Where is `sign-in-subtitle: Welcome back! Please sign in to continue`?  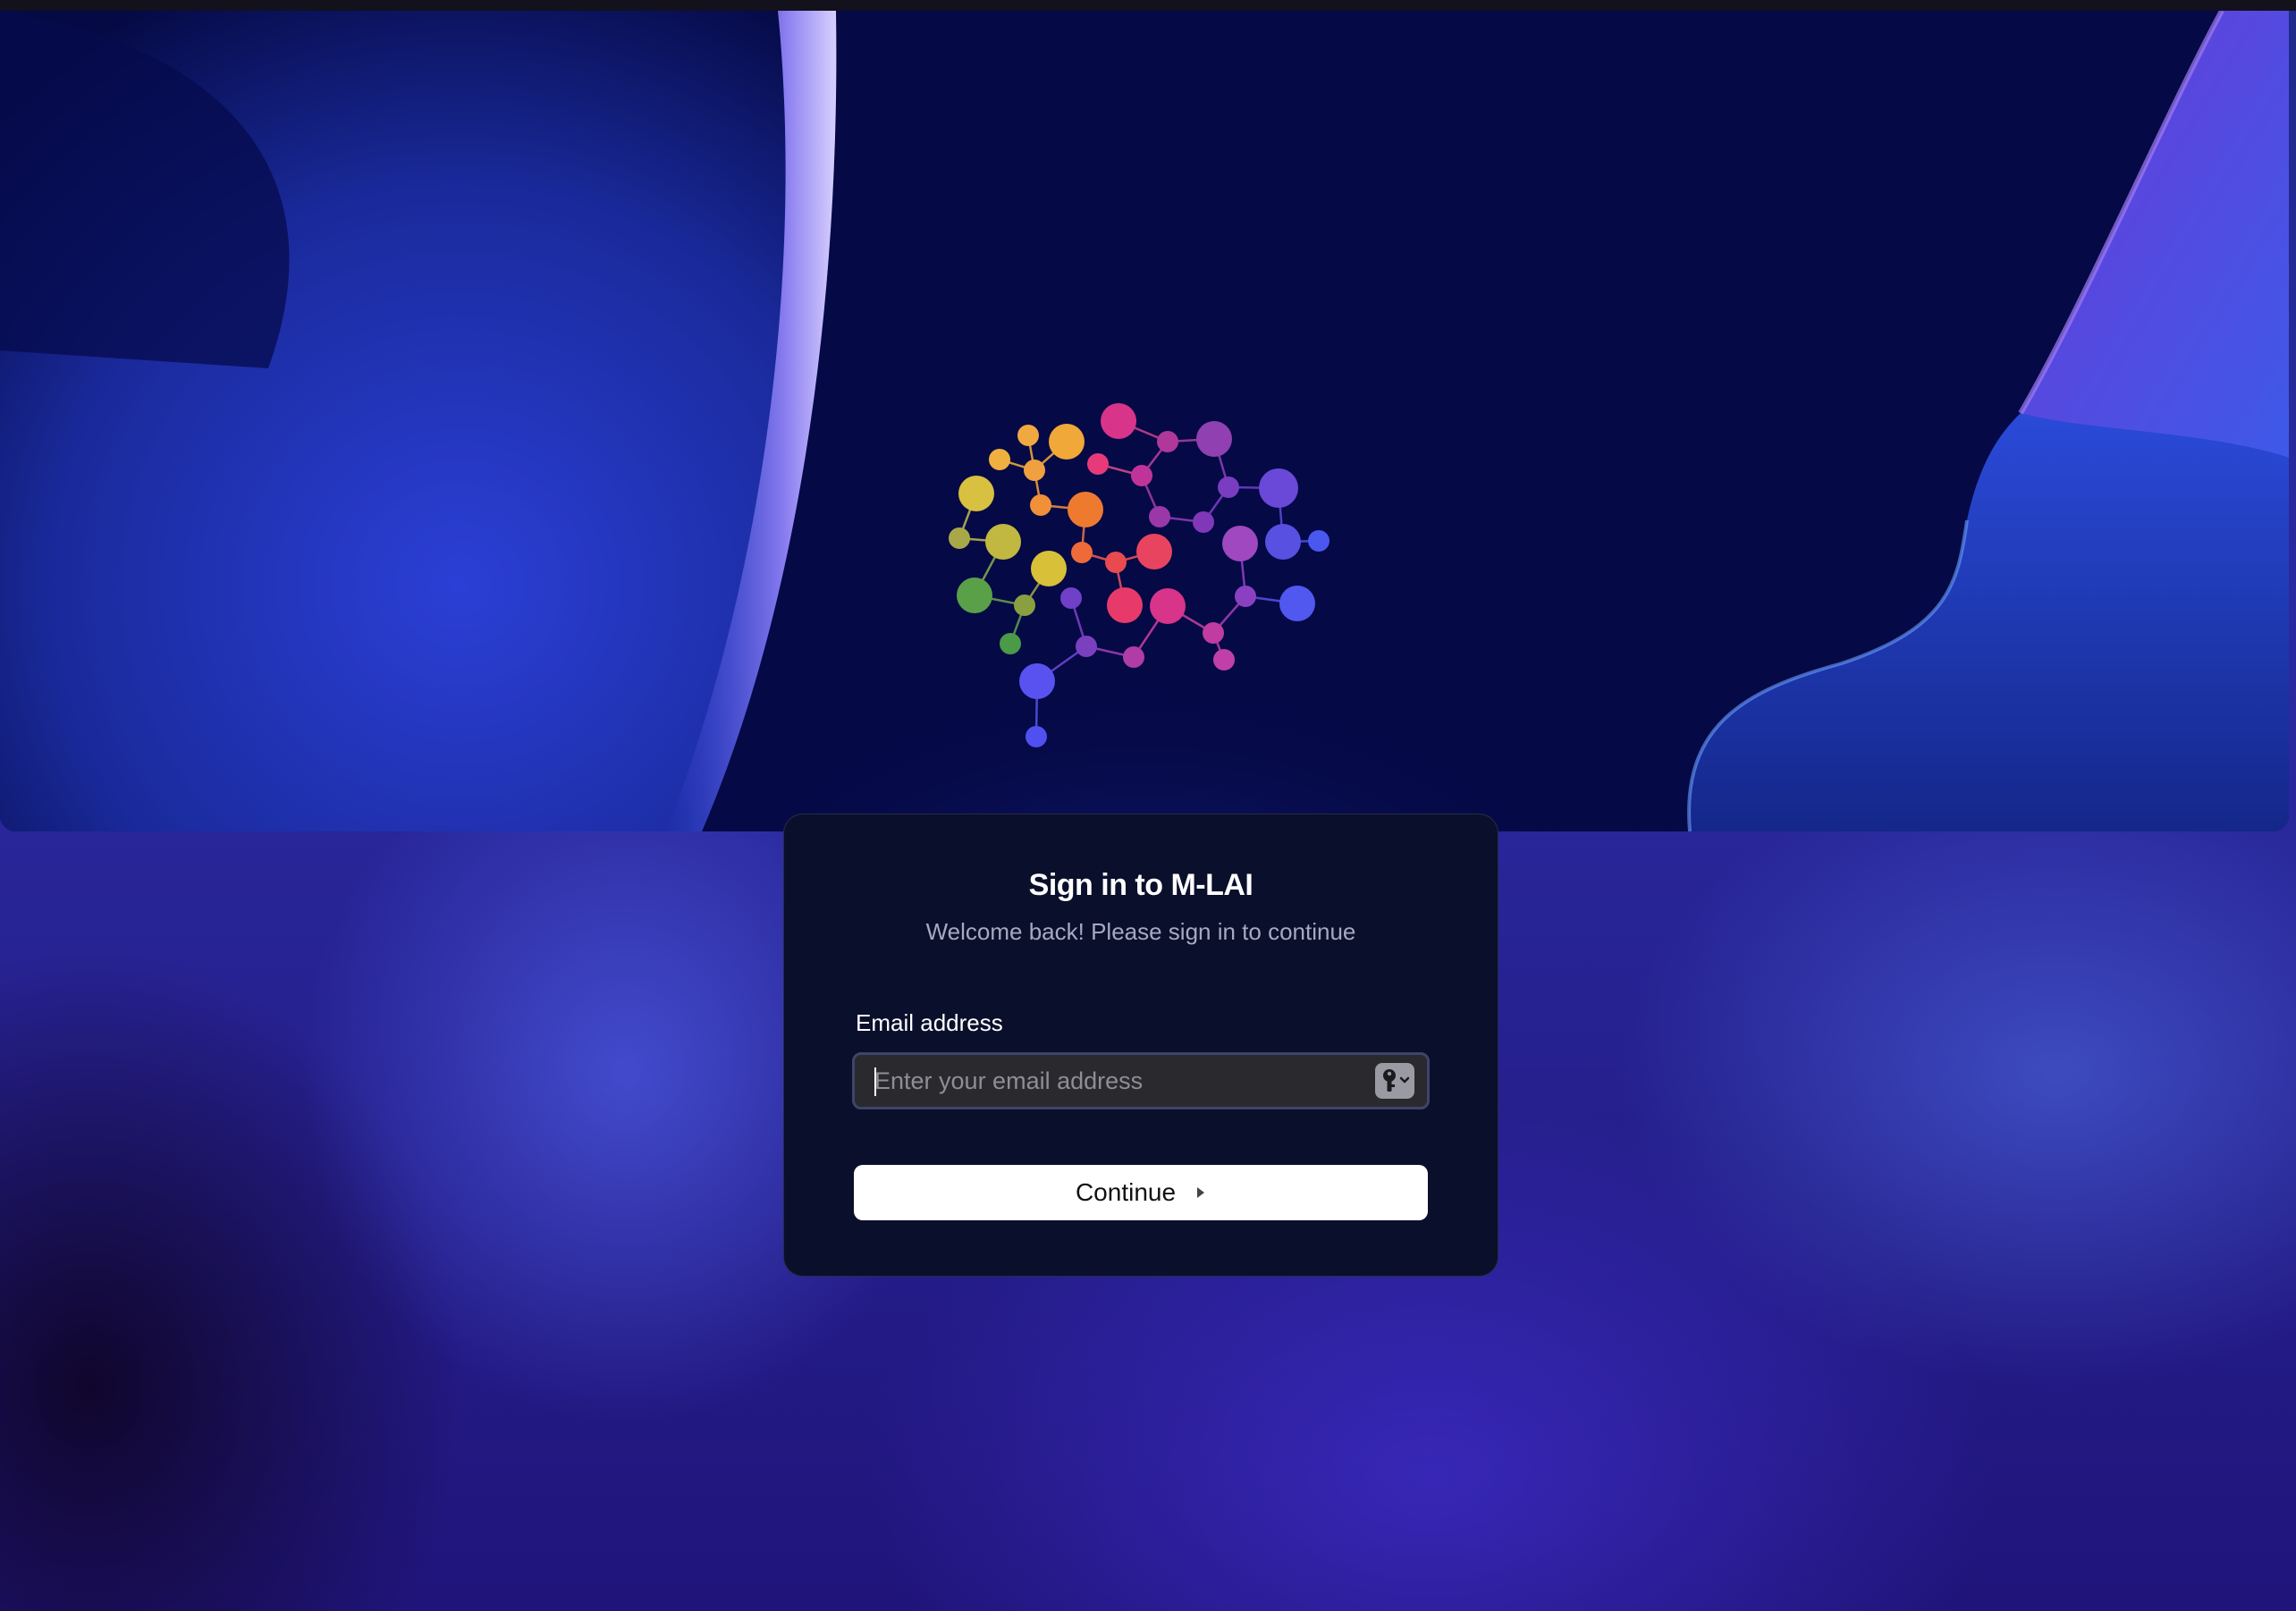 sign-in-subtitle: Welcome back! Please sign in to continue is located at coordinates (1140, 931).